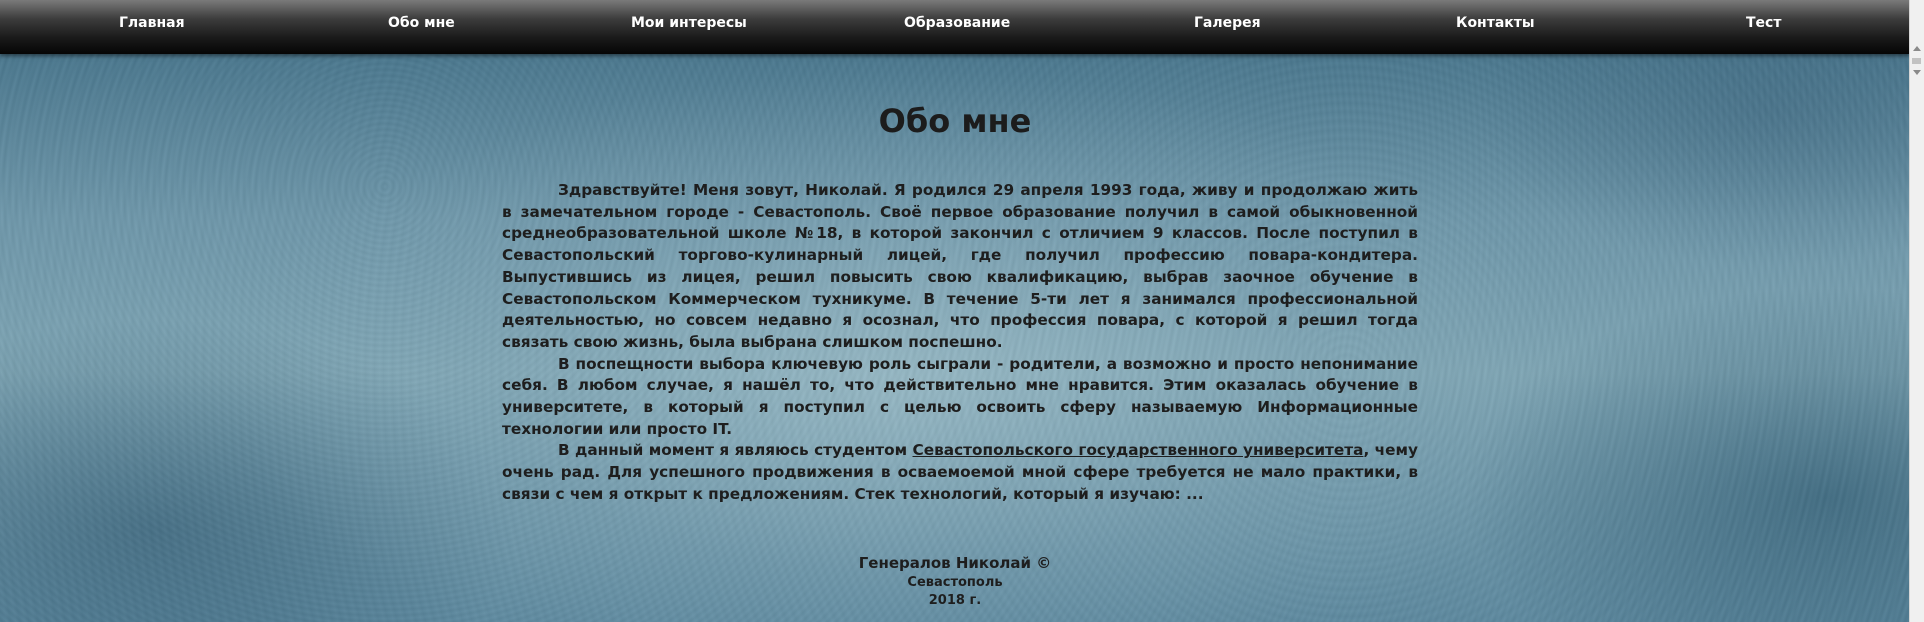 This screenshot has width=1924, height=622. I want to click on nav-item-home: Главная, so click(152, 23).